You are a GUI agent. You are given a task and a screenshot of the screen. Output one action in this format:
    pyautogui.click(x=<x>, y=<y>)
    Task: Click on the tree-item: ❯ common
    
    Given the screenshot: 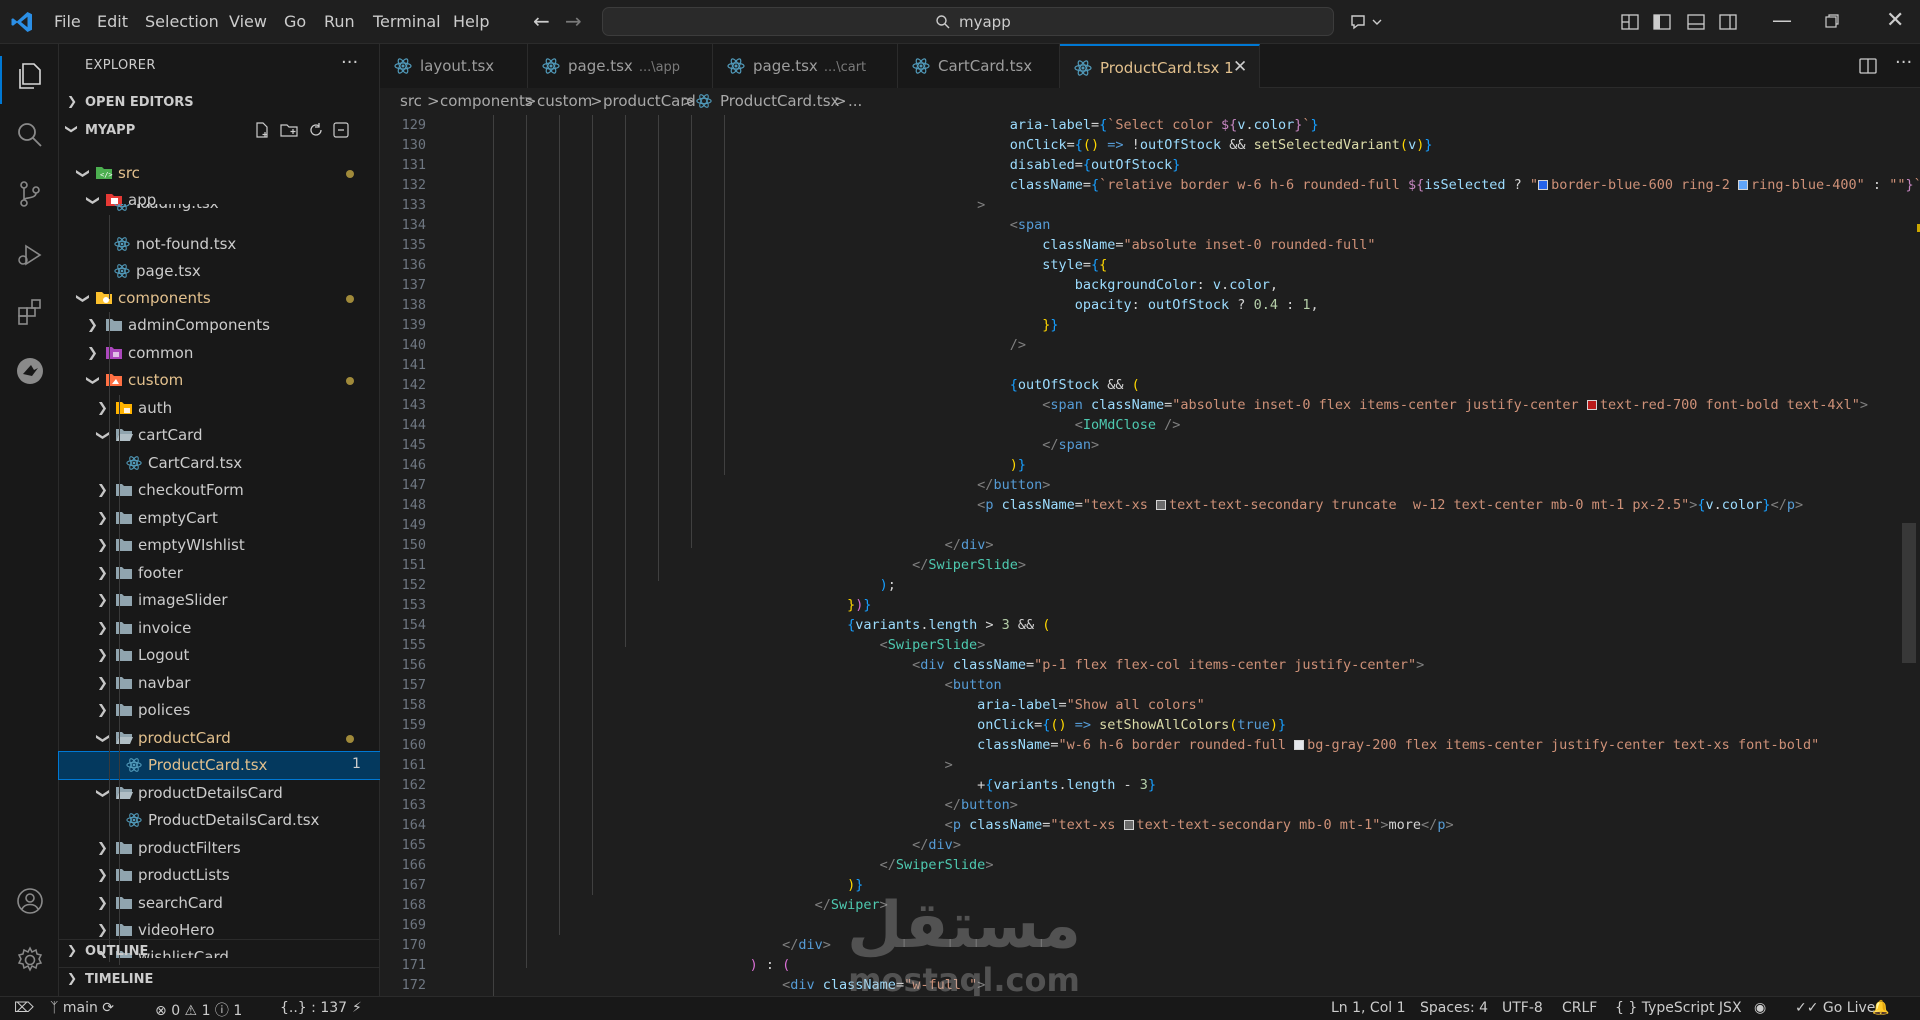 What is the action you would take?
    pyautogui.click(x=219, y=353)
    